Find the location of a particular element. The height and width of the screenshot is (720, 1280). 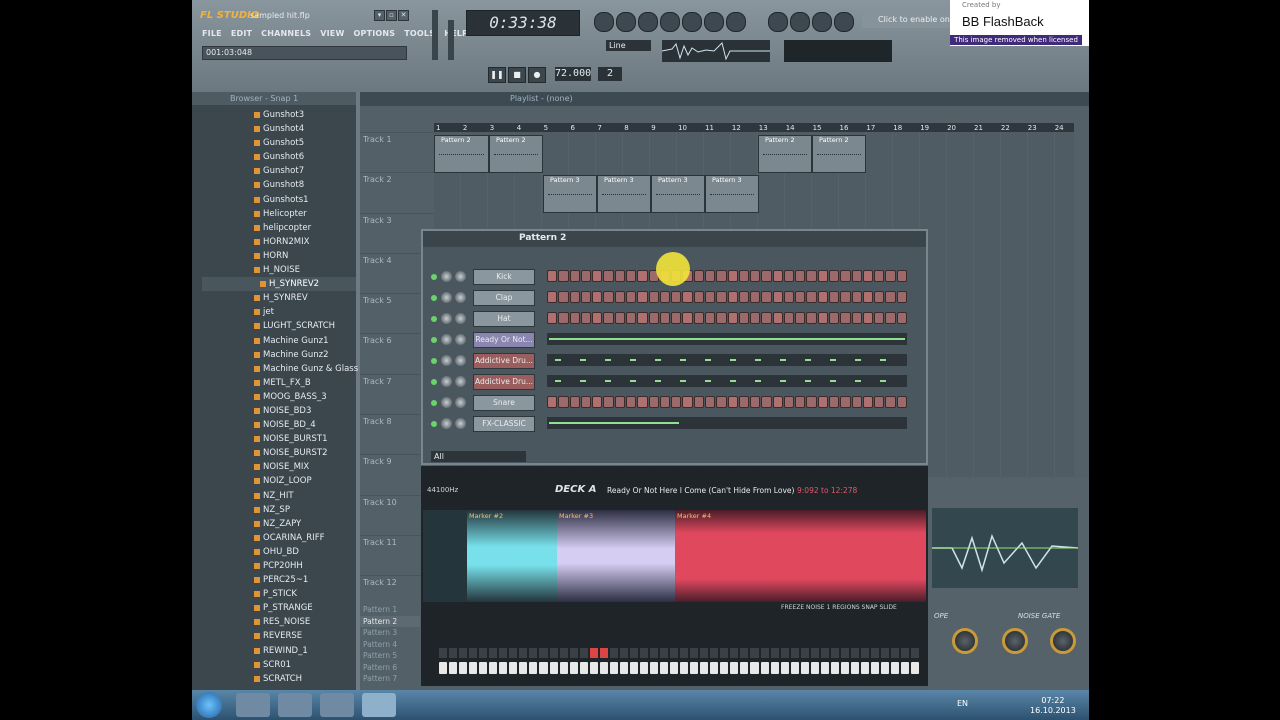

pattern-item: Pattern 1 is located at coordinates (390, 610).